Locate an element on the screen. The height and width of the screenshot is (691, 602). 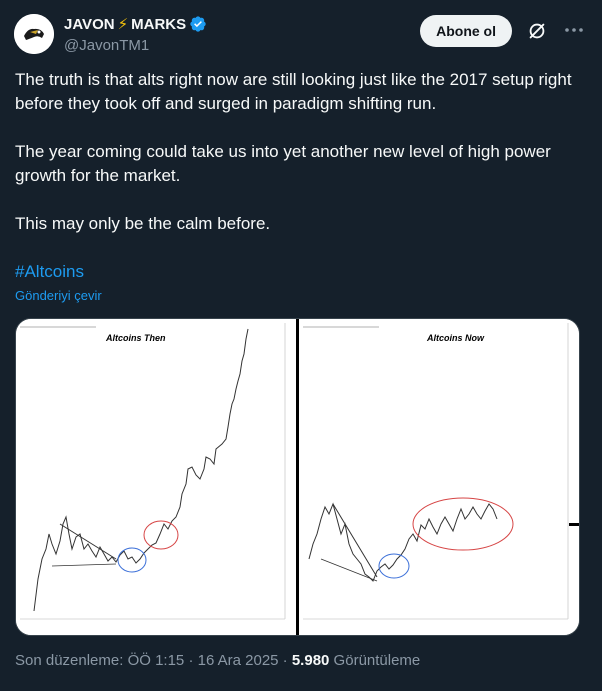
translate-post-link: Gönderiyi çevir is located at coordinates (58, 295).